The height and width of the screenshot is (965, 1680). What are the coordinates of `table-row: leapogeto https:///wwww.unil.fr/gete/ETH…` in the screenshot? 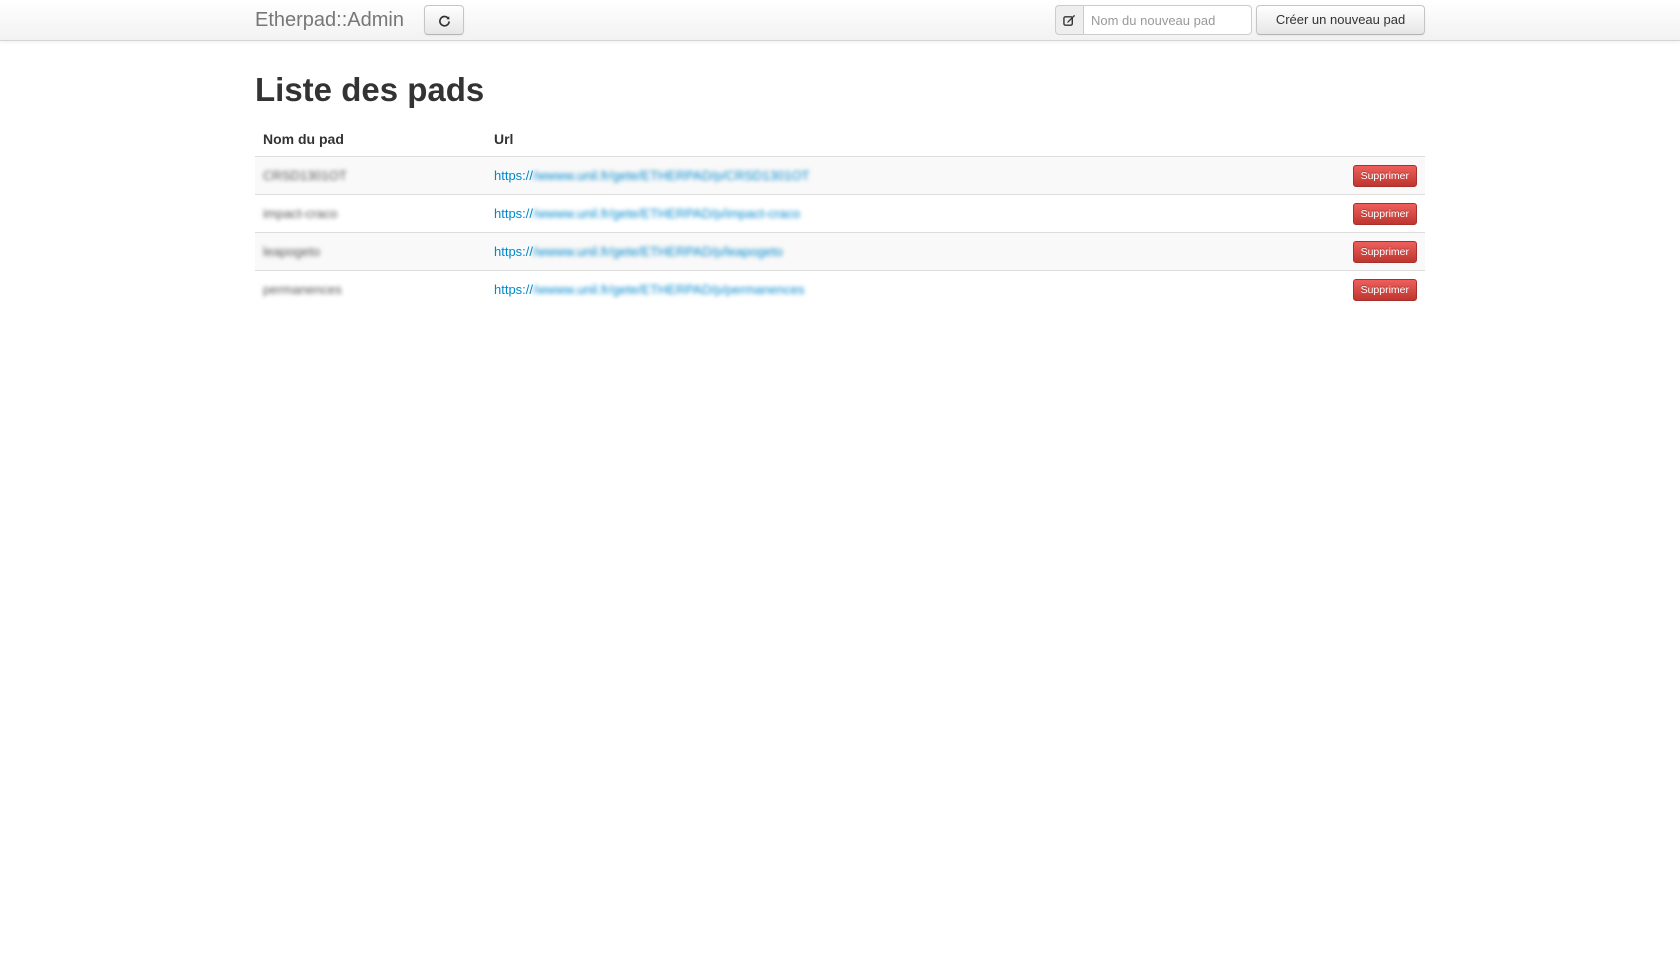 It's located at (840, 251).